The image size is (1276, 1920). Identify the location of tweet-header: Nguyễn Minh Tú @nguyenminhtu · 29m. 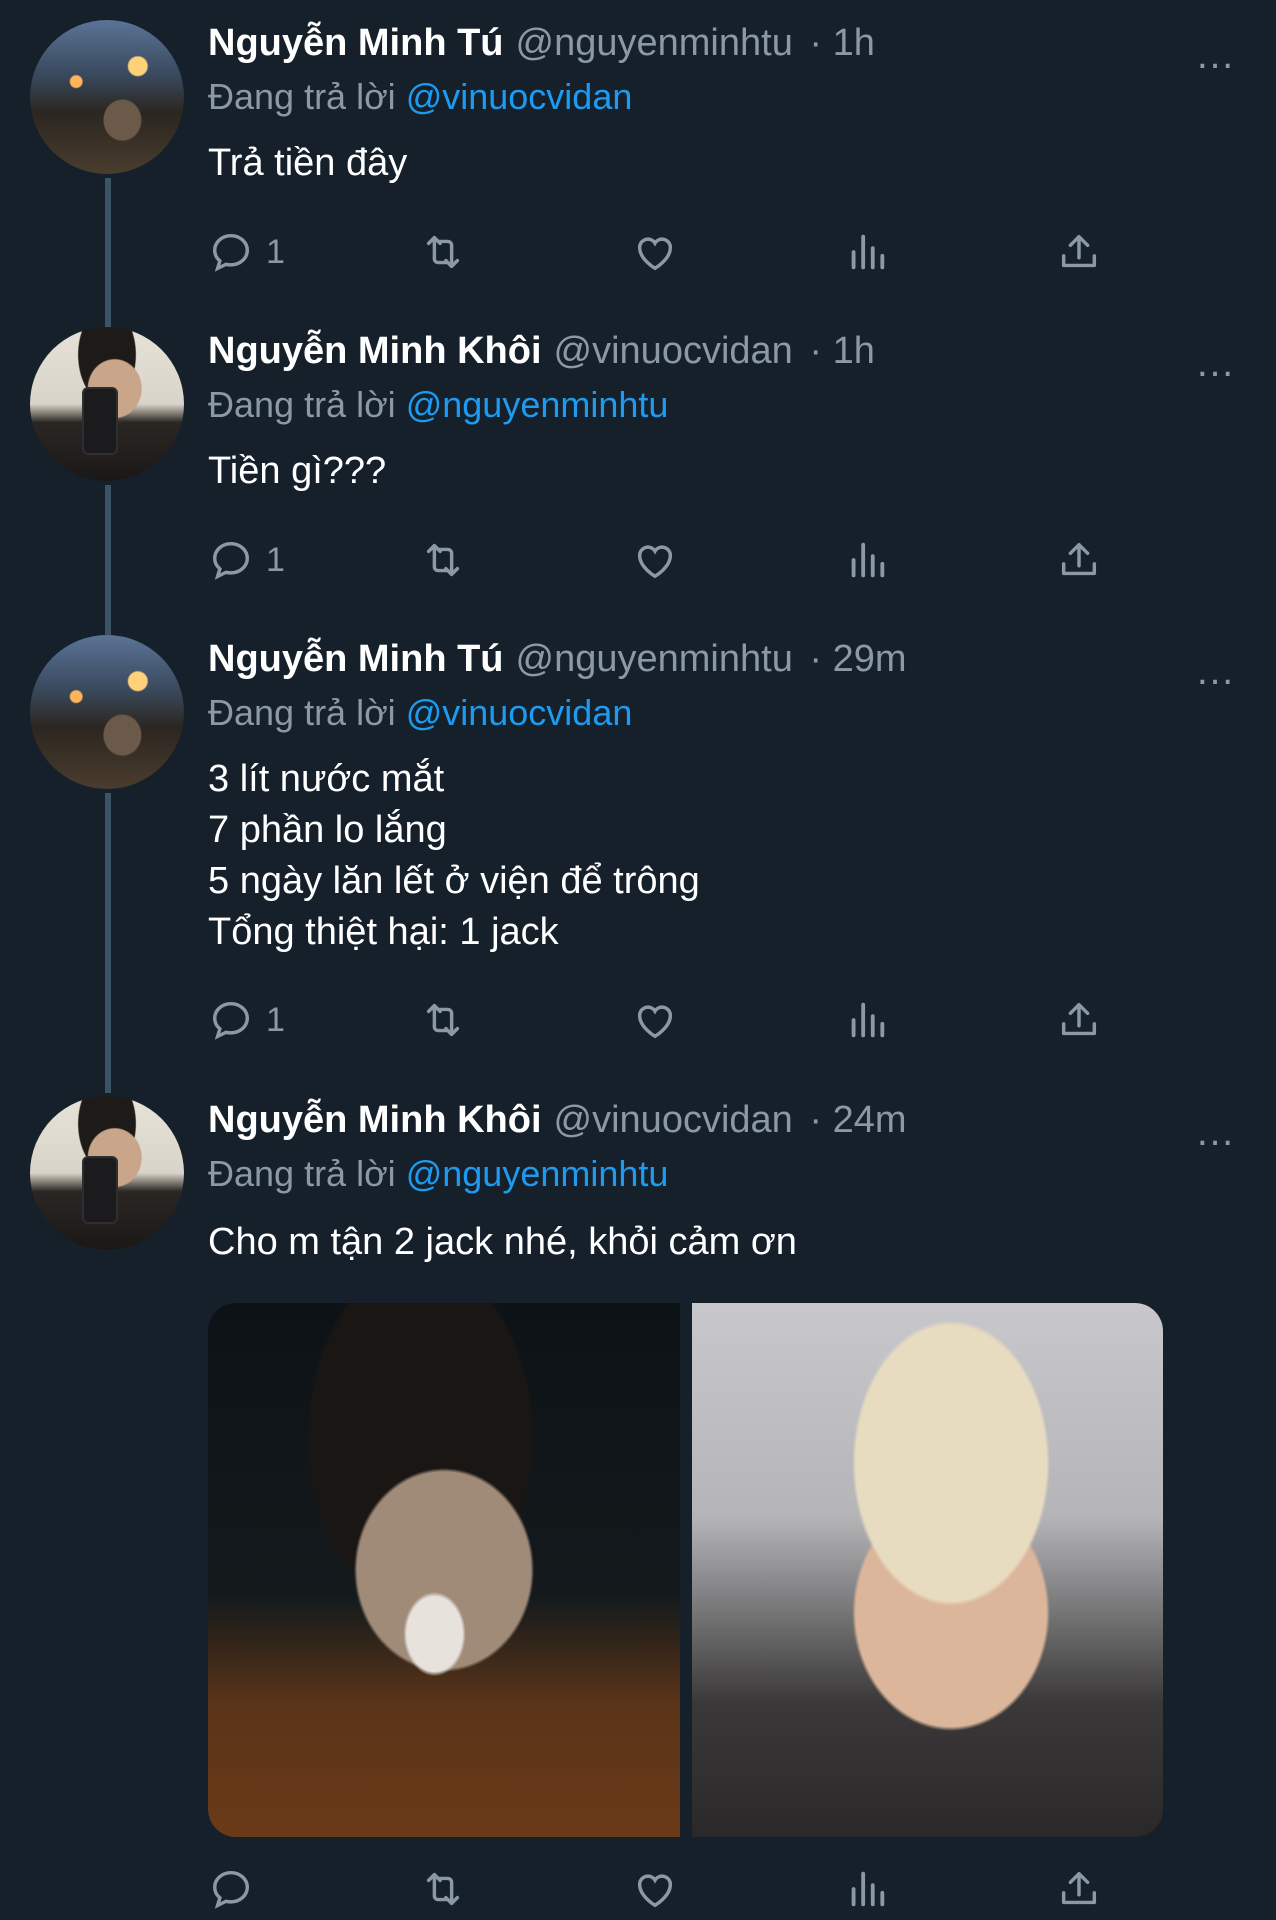
(557, 659).